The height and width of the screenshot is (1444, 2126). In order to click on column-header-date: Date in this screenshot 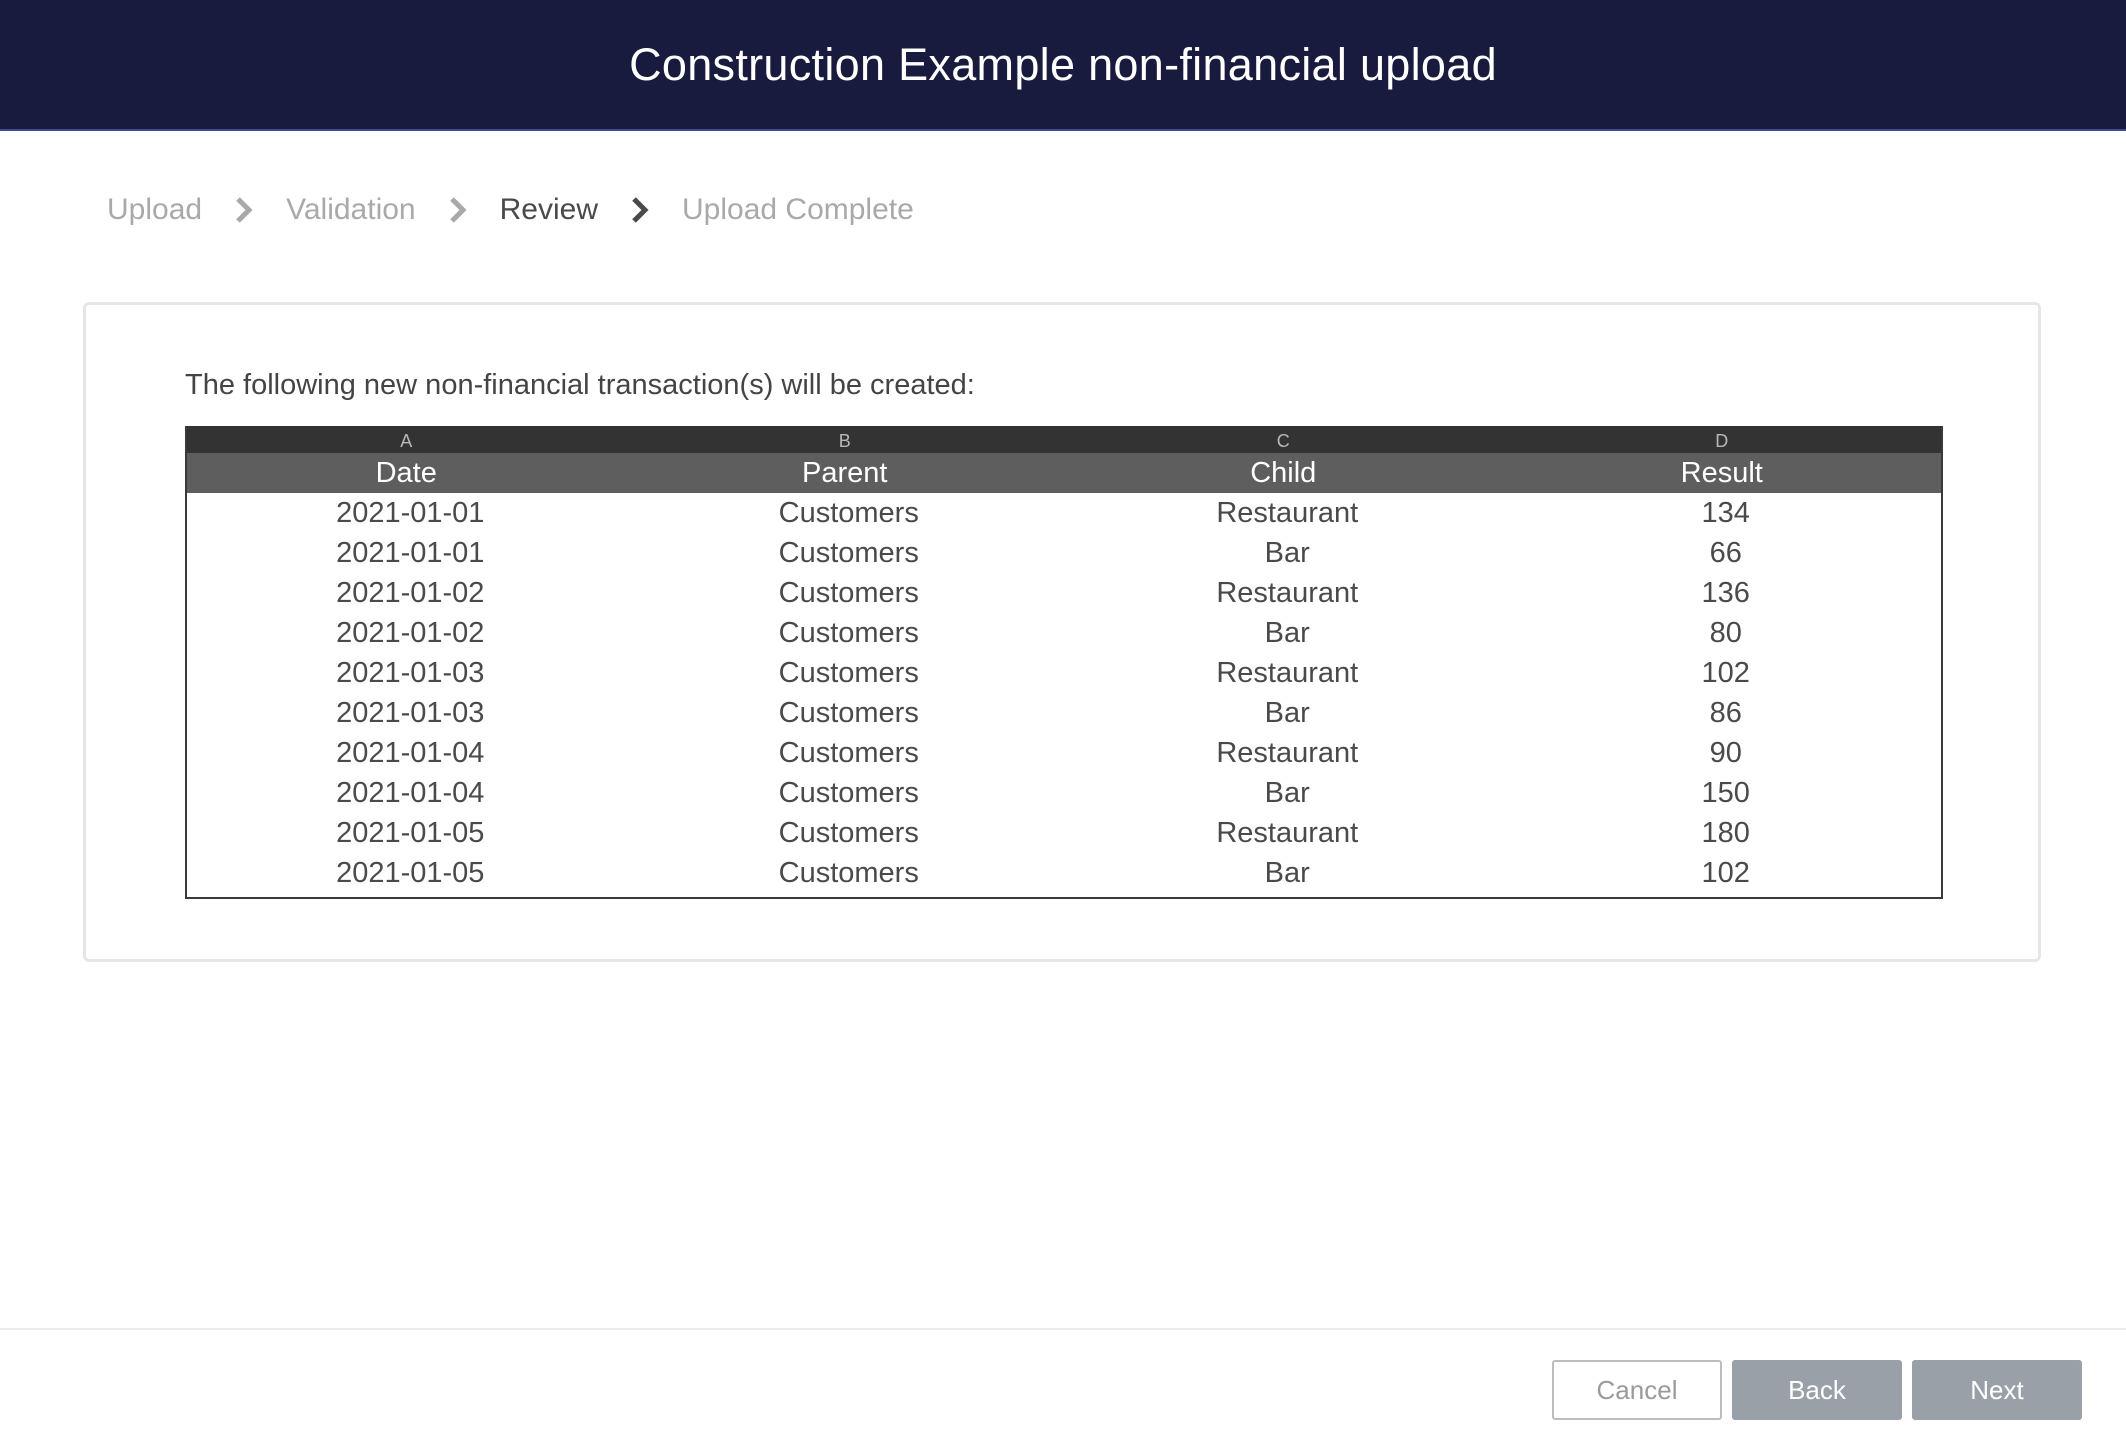, I will do `click(406, 473)`.